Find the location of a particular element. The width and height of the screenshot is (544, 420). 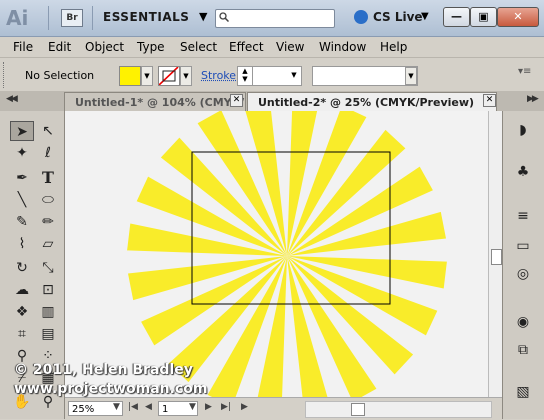

status-bar: 25% ▼ |◀ ◀ 1 ▼ ▶ ▶| ▶ is located at coordinates (283, 408).